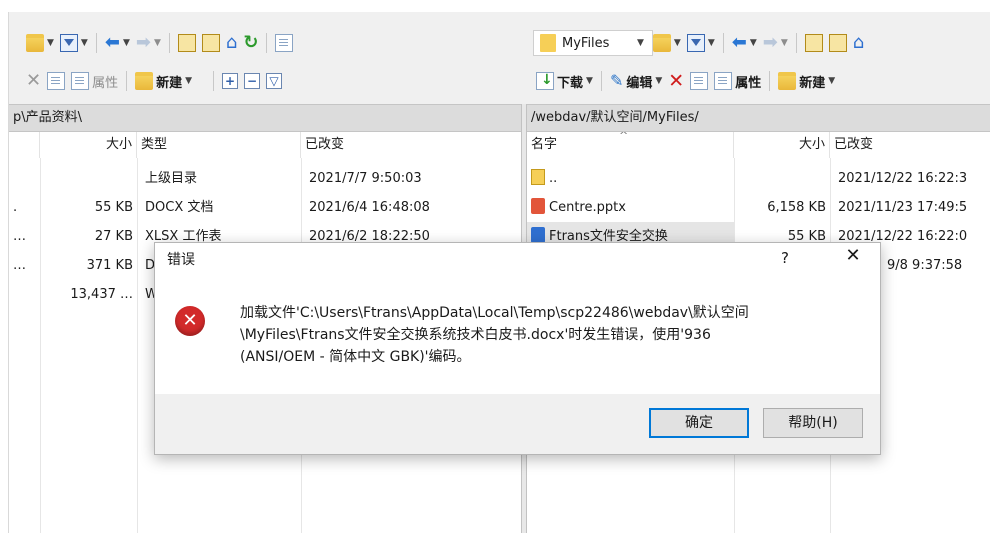 The height and width of the screenshot is (533, 996). Describe the element at coordinates (553, 178) in the screenshot. I see `row-name-label: ..` at that location.